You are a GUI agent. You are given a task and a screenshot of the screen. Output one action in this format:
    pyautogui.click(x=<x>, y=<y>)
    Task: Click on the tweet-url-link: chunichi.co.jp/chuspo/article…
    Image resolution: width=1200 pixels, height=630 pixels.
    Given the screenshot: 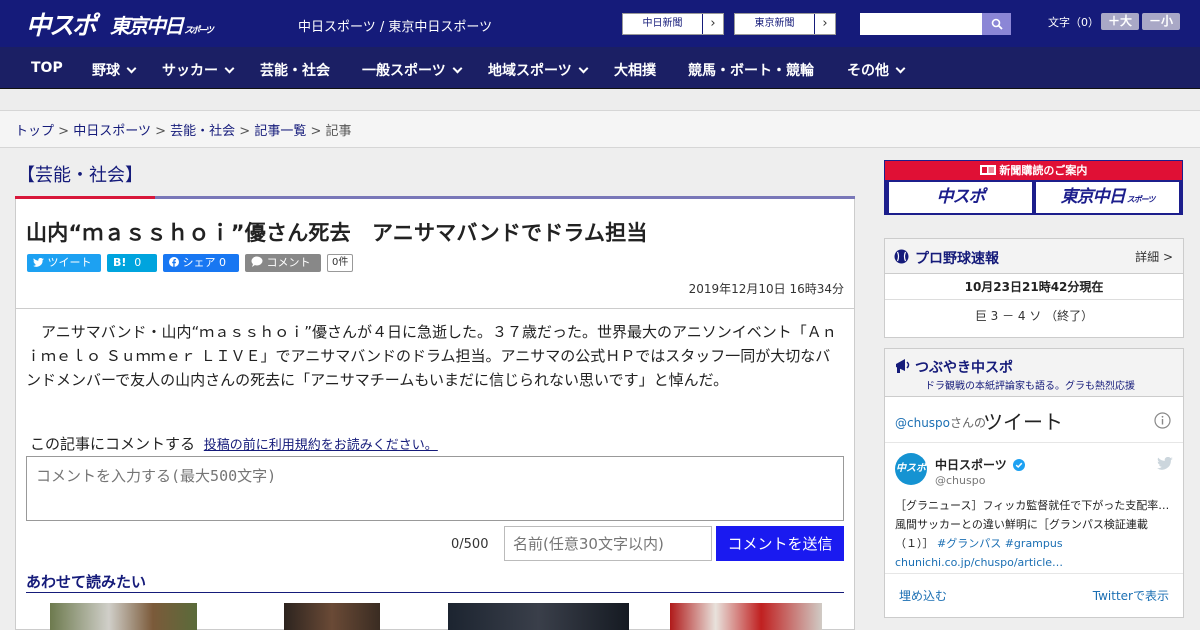 What is the action you would take?
    pyautogui.click(x=1035, y=562)
    